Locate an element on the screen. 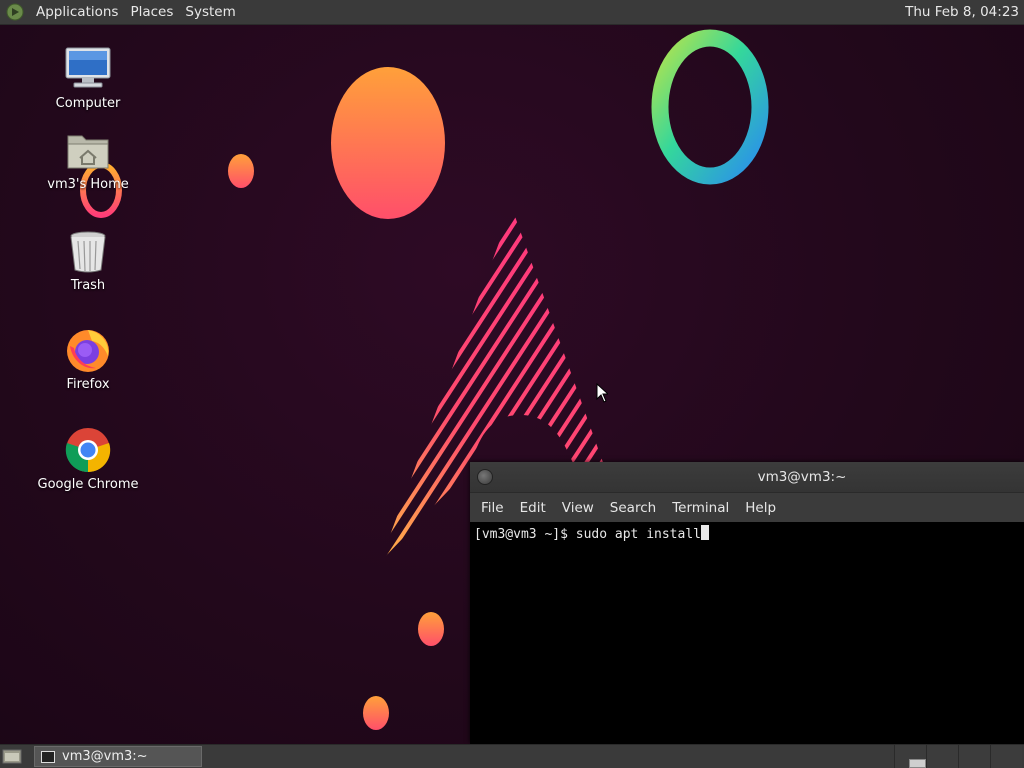  terminal-menubar: File Edit View Search Terminal Help is located at coordinates (747, 508).